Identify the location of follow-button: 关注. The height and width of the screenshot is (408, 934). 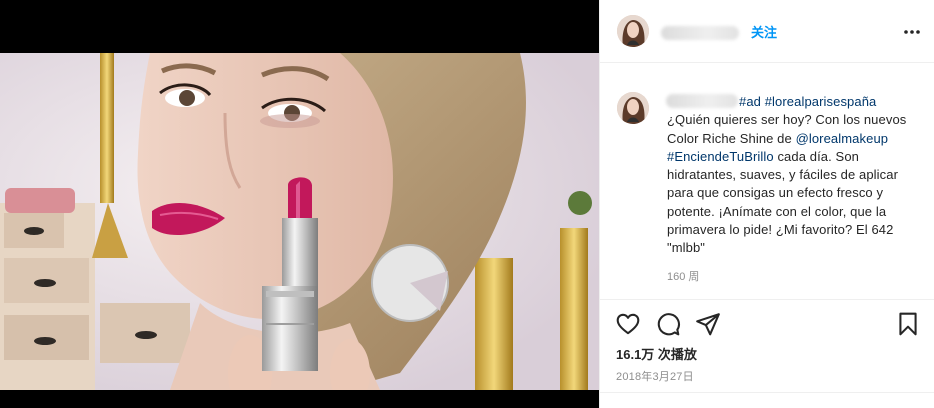
(764, 31).